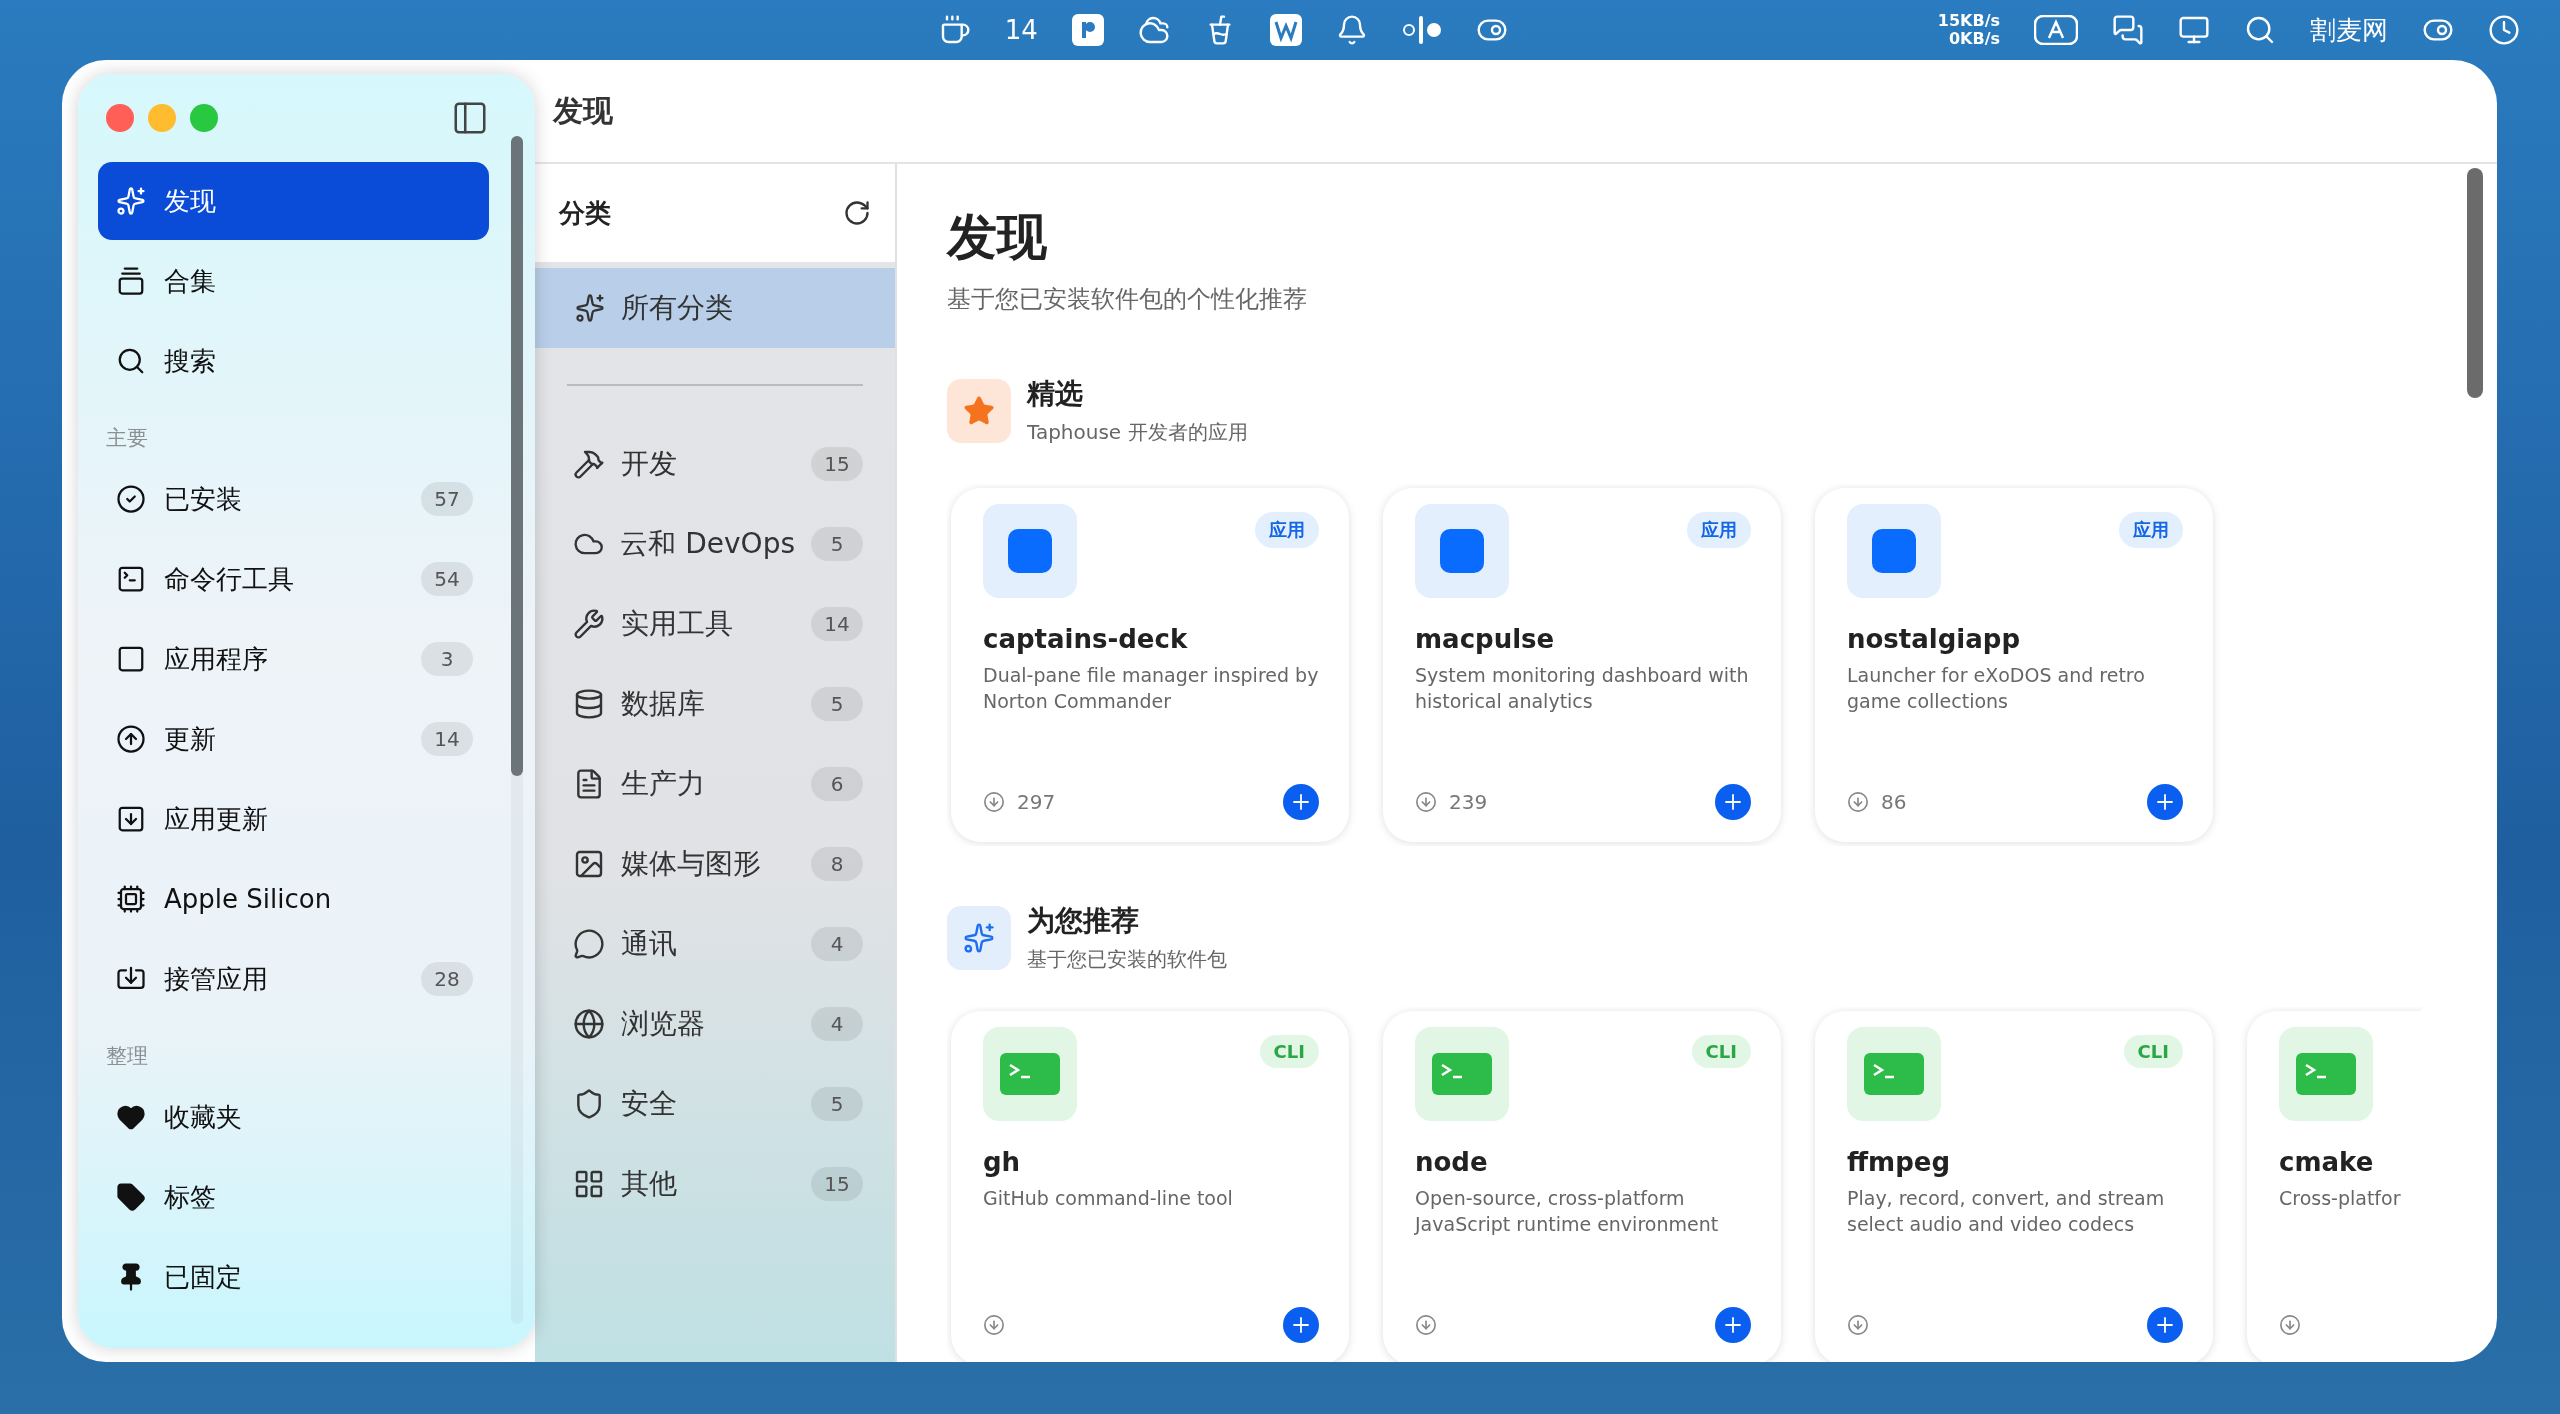 The image size is (2560, 1414). Describe the element at coordinates (715, 1184) in the screenshot. I see `category-item: 其他 15` at that location.